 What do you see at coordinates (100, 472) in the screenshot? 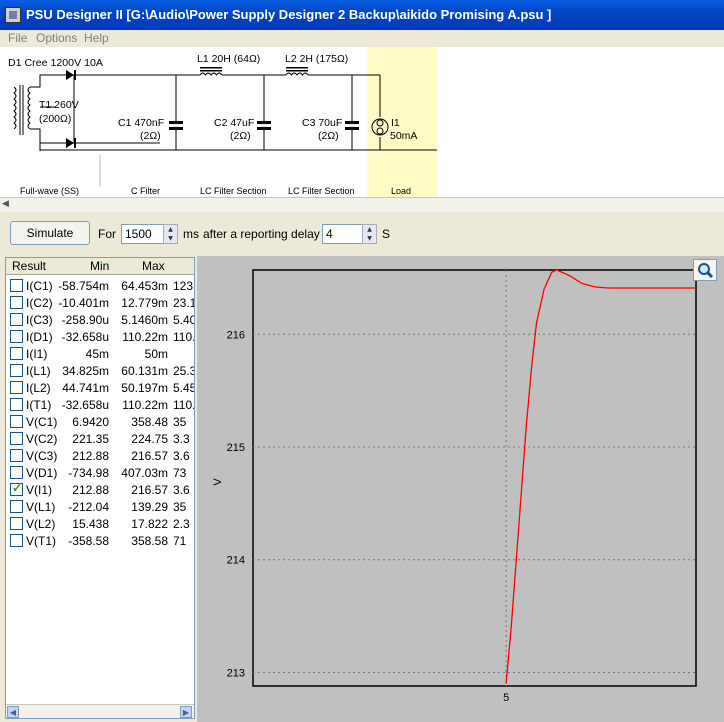
I see `result-row: V(D1) -734.98 407.03m 73` at bounding box center [100, 472].